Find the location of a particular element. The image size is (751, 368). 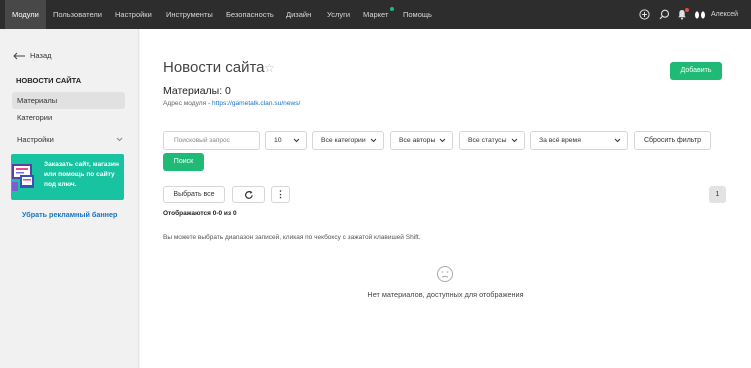

shown-count: Отображаются 0-0 из 0 is located at coordinates (200, 213).